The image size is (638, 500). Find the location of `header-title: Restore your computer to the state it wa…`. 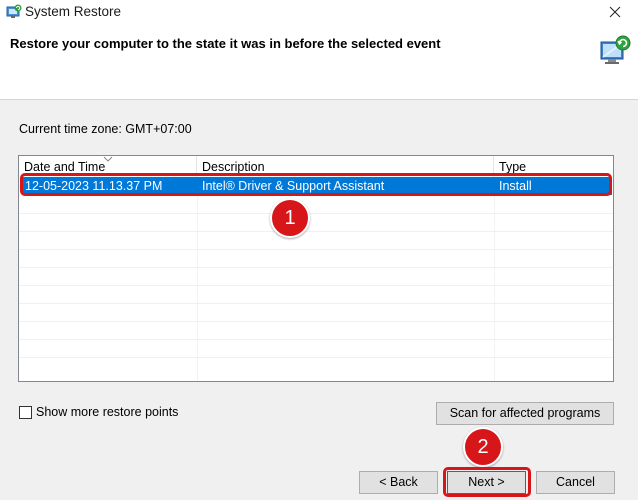

header-title: Restore your computer to the state it wa… is located at coordinates (225, 43).